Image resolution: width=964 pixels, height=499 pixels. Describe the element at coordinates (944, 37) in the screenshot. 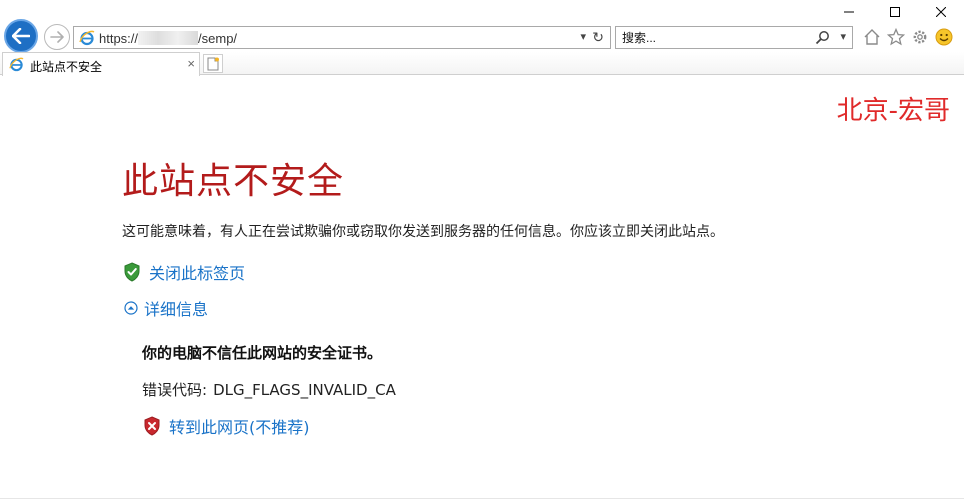

I see `smiley-feedback-icon` at that location.